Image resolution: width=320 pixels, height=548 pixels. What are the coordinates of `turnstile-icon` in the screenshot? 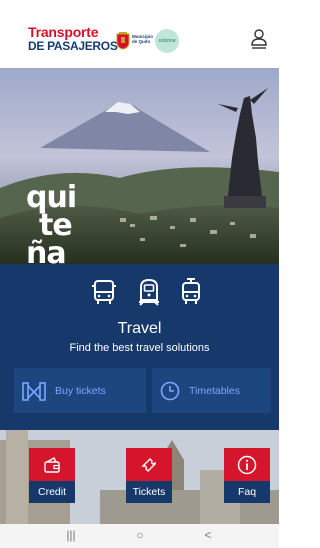 It's located at (34, 391).